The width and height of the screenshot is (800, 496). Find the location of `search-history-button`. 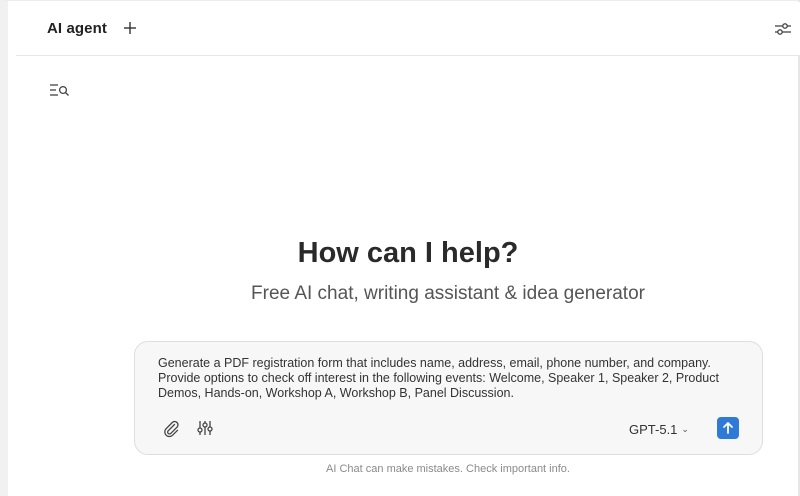

search-history-button is located at coordinates (60, 91).